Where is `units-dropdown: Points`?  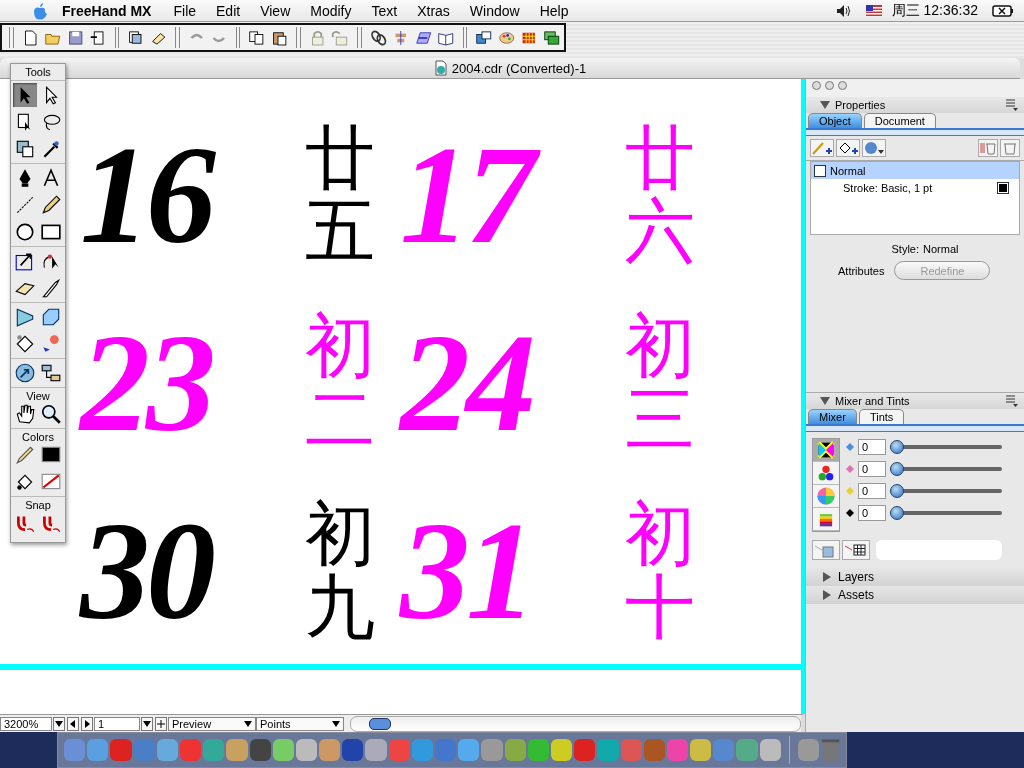 units-dropdown: Points is located at coordinates (300, 723).